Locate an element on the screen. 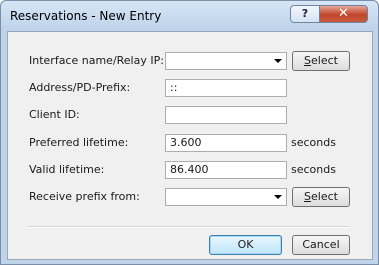 This screenshot has height=265, width=379. cancel-button: Cancel is located at coordinates (321, 245).